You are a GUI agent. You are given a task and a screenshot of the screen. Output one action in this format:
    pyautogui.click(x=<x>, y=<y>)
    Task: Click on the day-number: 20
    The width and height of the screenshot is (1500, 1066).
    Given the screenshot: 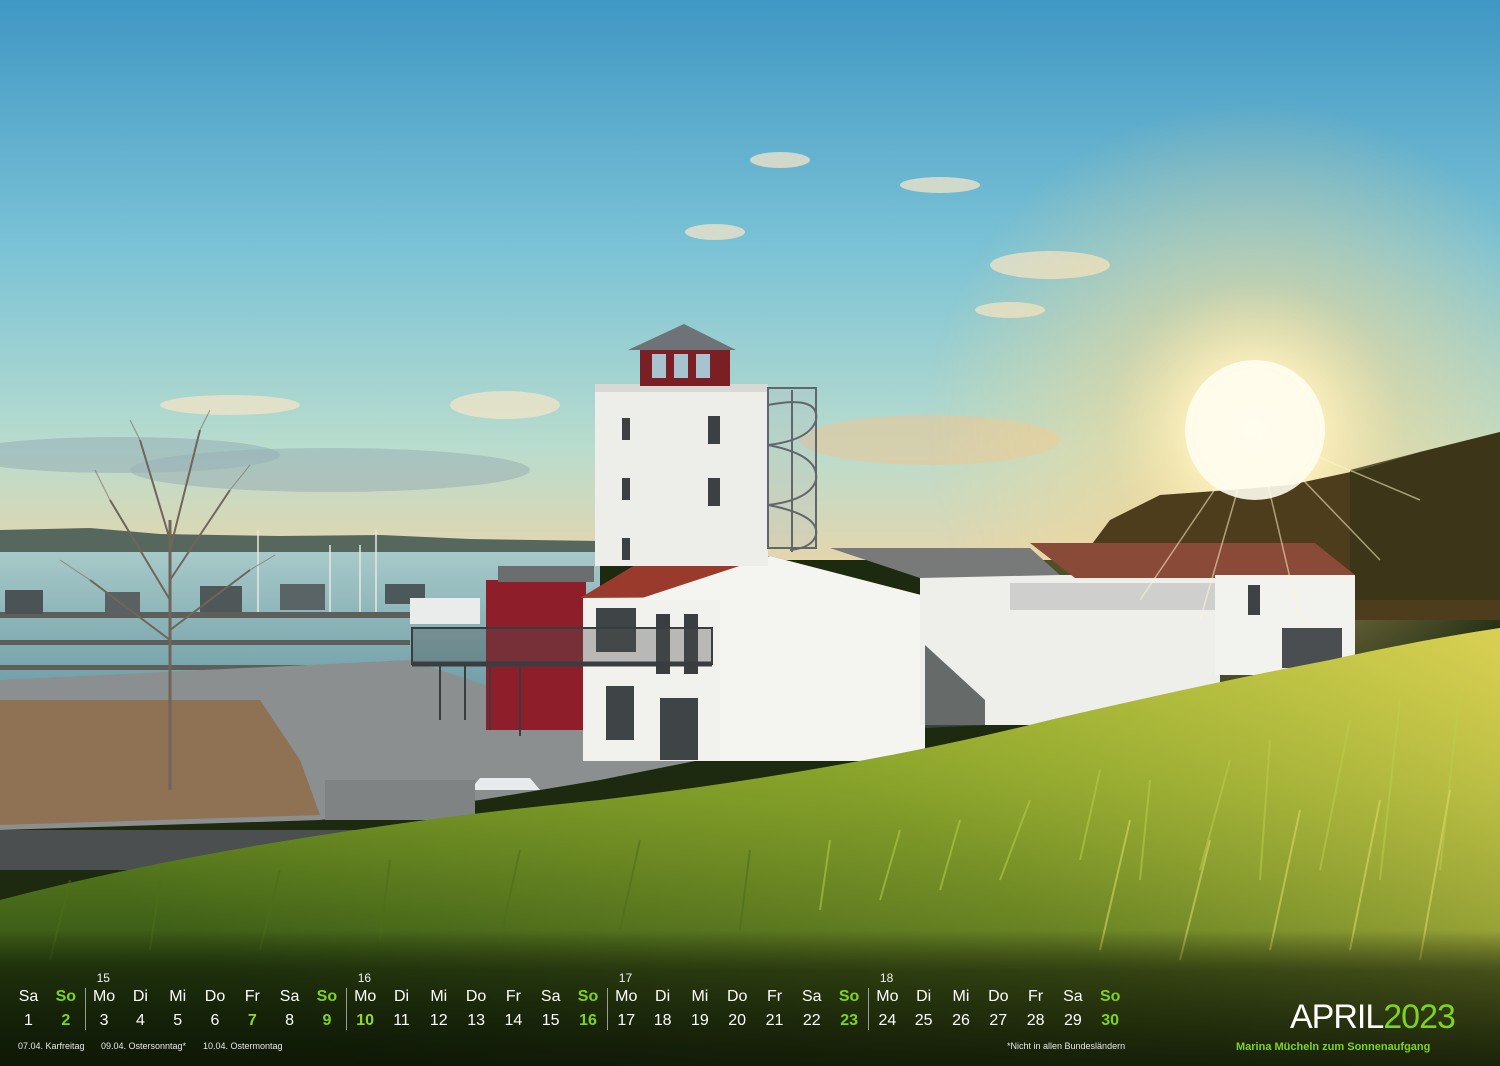 What is the action you would take?
    pyautogui.click(x=737, y=1020)
    